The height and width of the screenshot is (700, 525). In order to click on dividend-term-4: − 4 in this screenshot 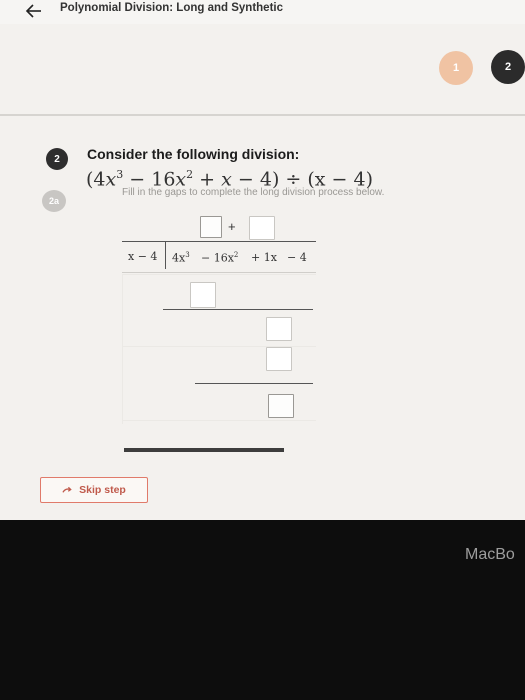, I will do `click(297, 257)`.